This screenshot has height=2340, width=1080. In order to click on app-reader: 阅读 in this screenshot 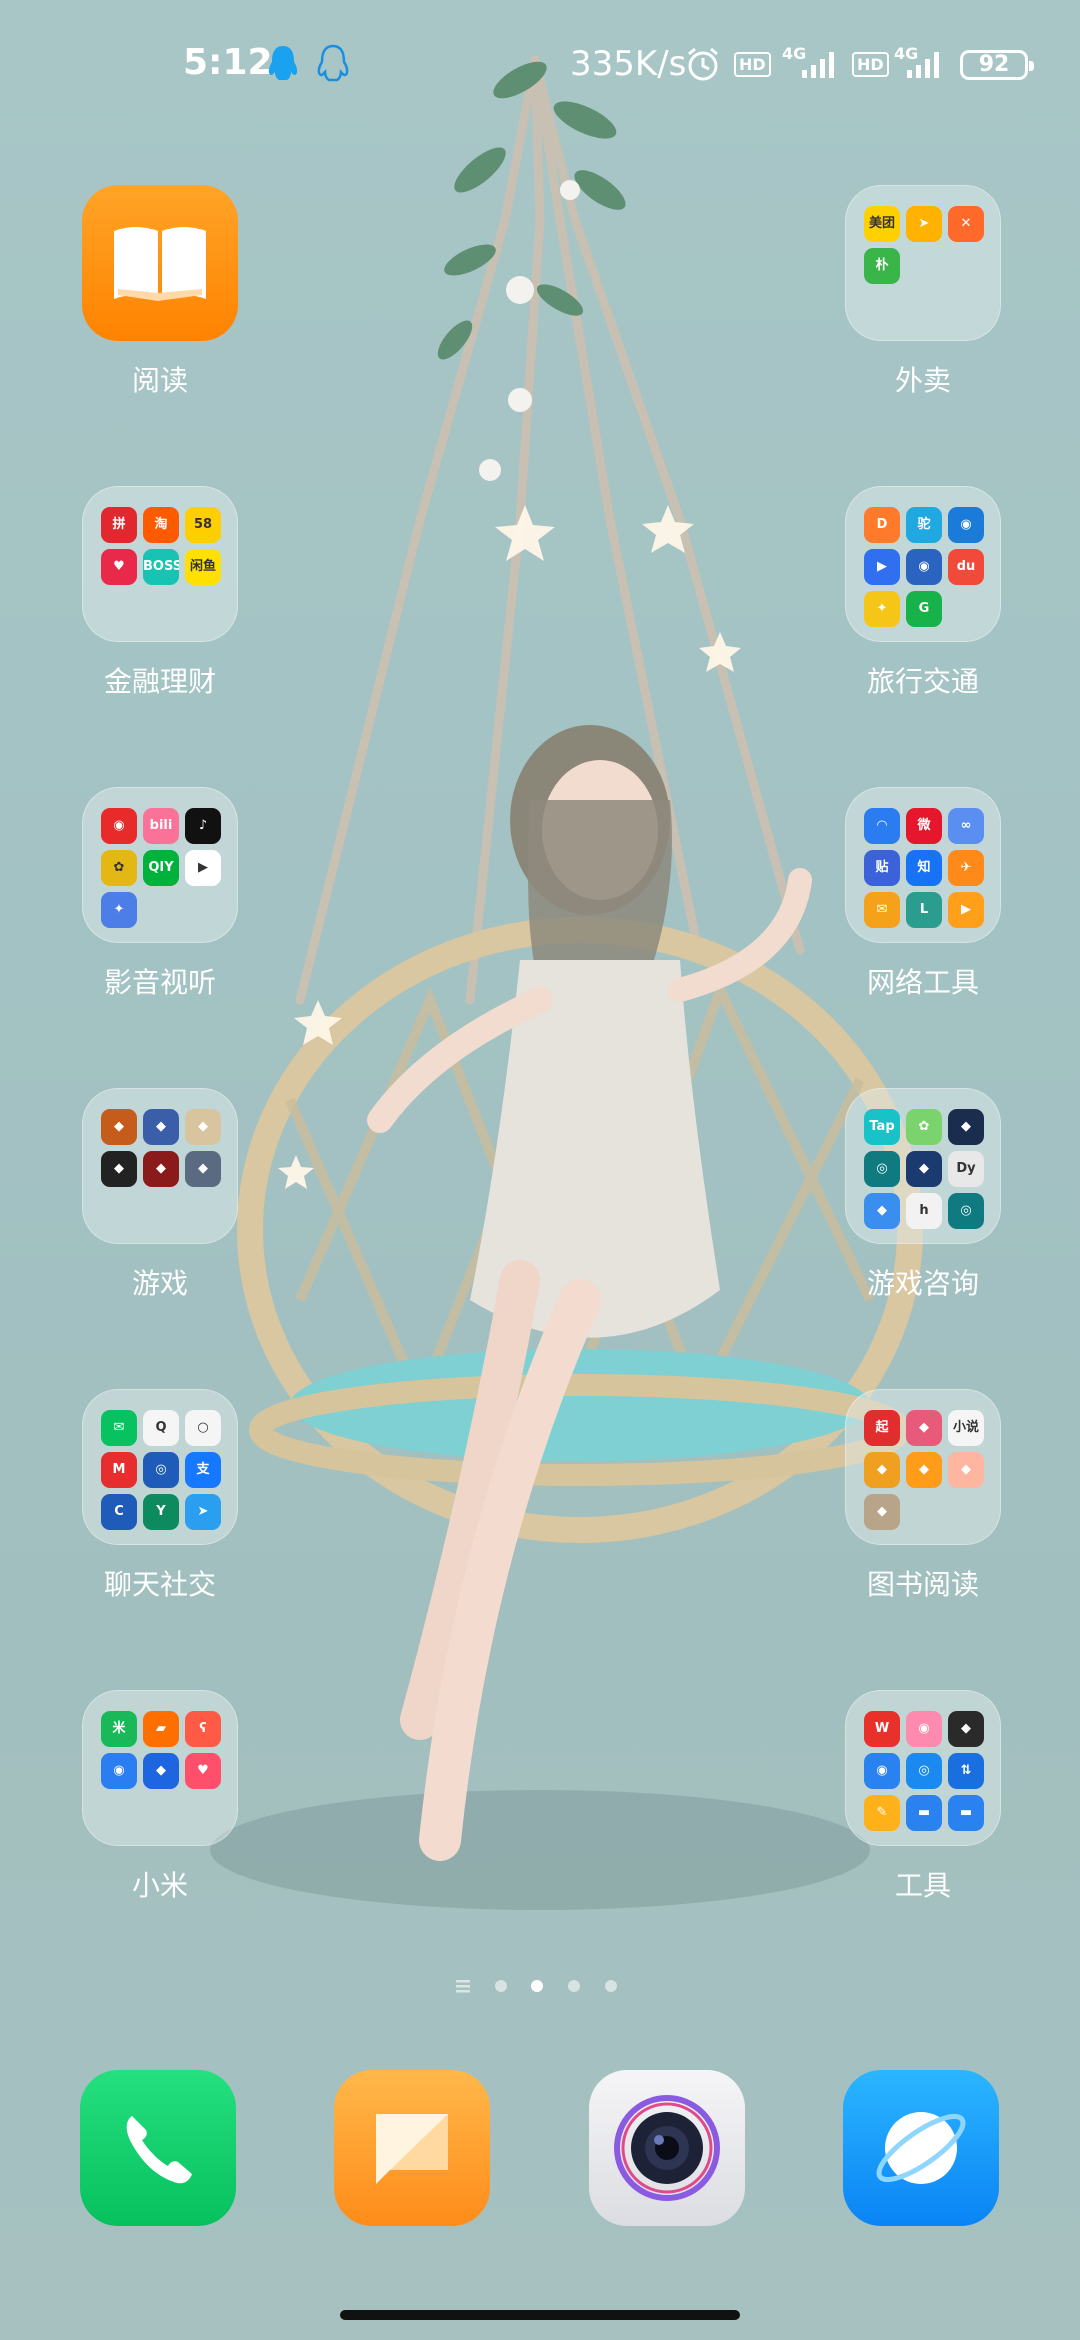, I will do `click(160, 295)`.